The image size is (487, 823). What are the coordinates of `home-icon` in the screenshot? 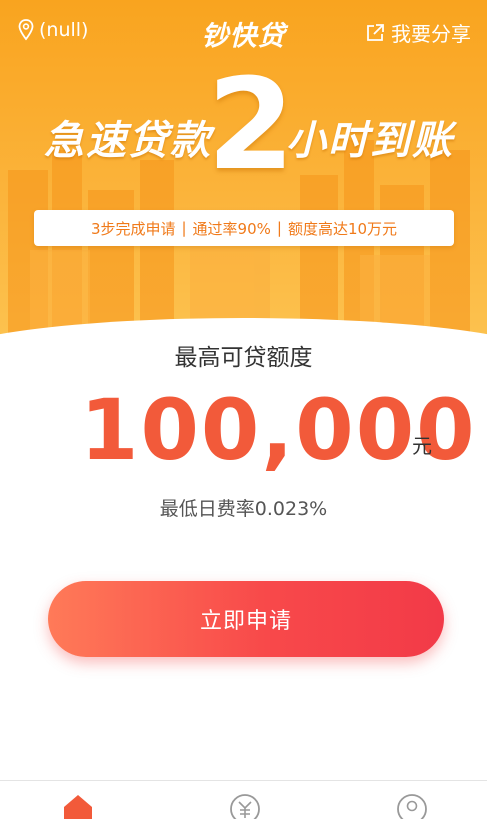 It's located at (78, 807).